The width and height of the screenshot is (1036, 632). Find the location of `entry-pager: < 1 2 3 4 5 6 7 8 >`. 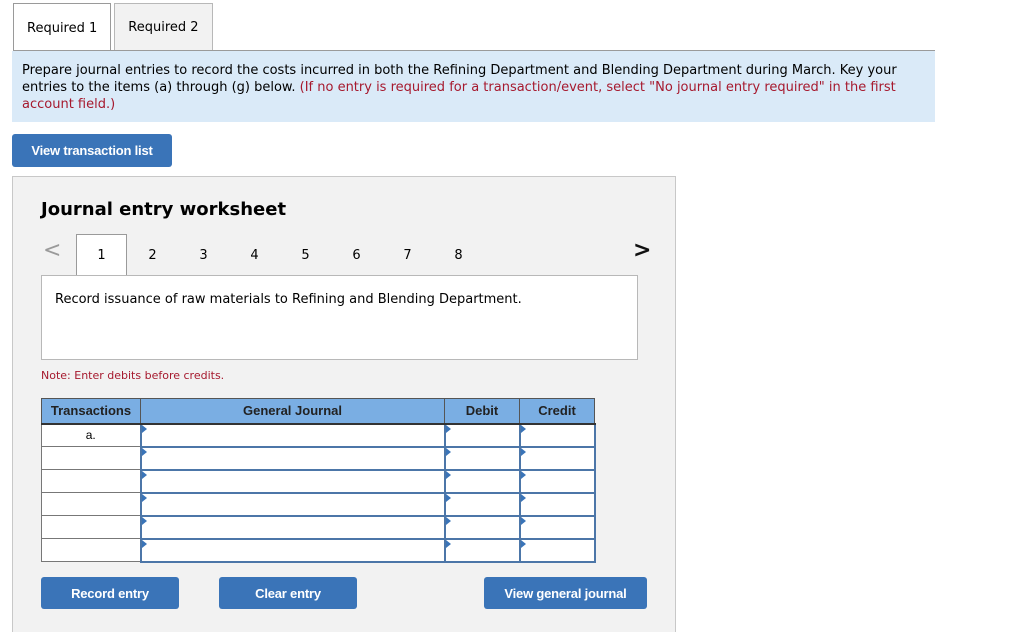

entry-pager: < 1 2 3 4 5 6 7 8 > is located at coordinates (346, 255).